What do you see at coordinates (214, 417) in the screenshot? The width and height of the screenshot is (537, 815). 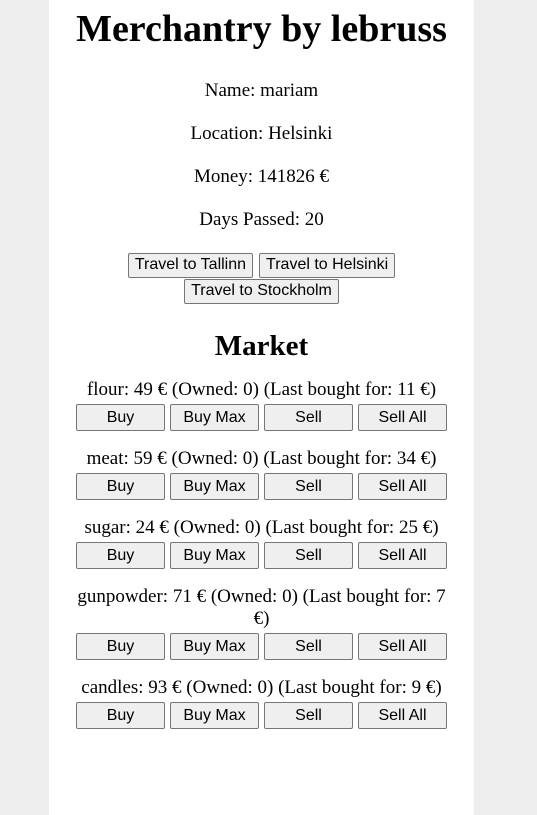 I see `buy-max-flour-button: Buy Max` at bounding box center [214, 417].